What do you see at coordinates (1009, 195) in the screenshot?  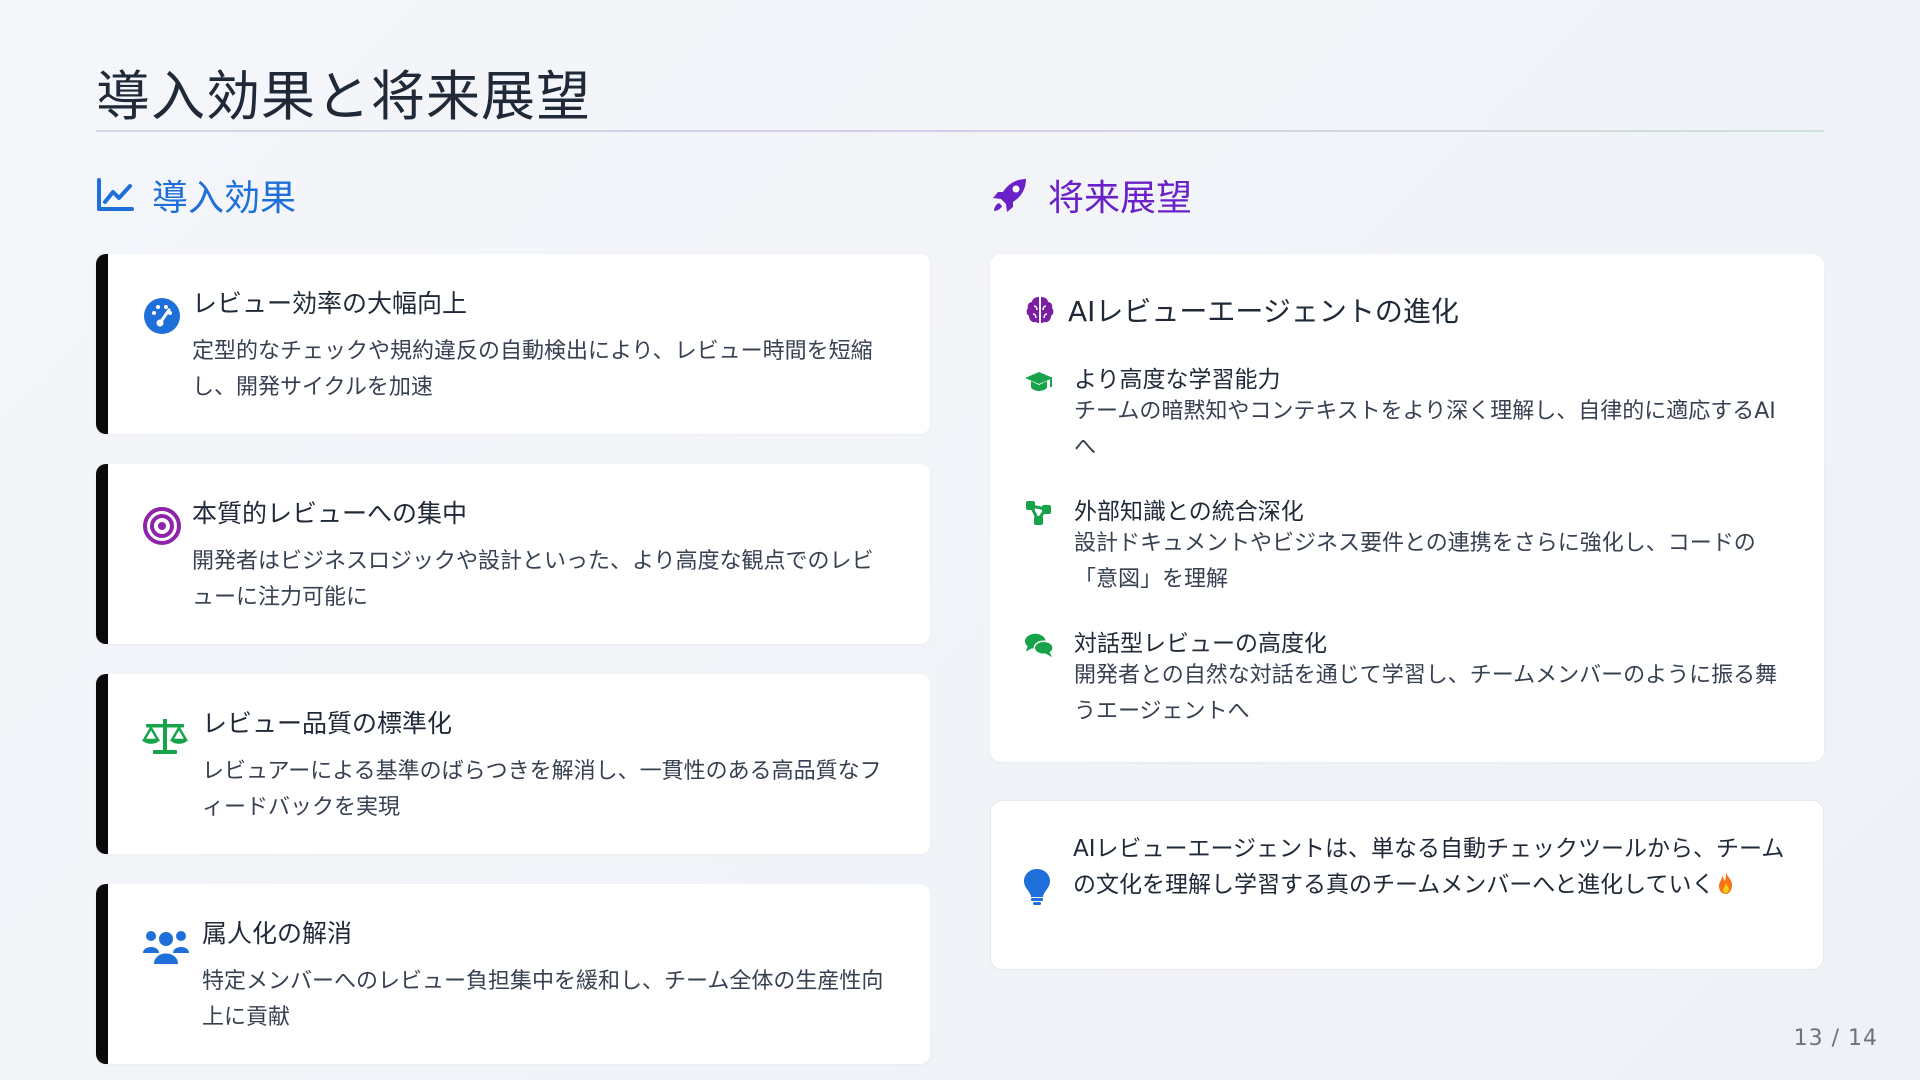 I see `rocket-icon` at bounding box center [1009, 195].